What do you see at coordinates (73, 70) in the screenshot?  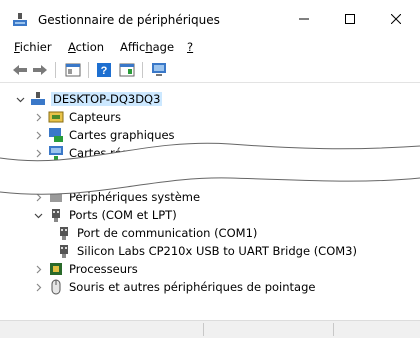 I see `properties-icon` at bounding box center [73, 70].